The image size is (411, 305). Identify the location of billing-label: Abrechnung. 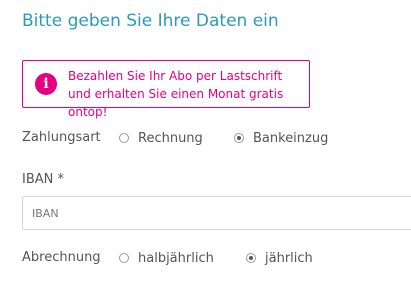
(61, 257).